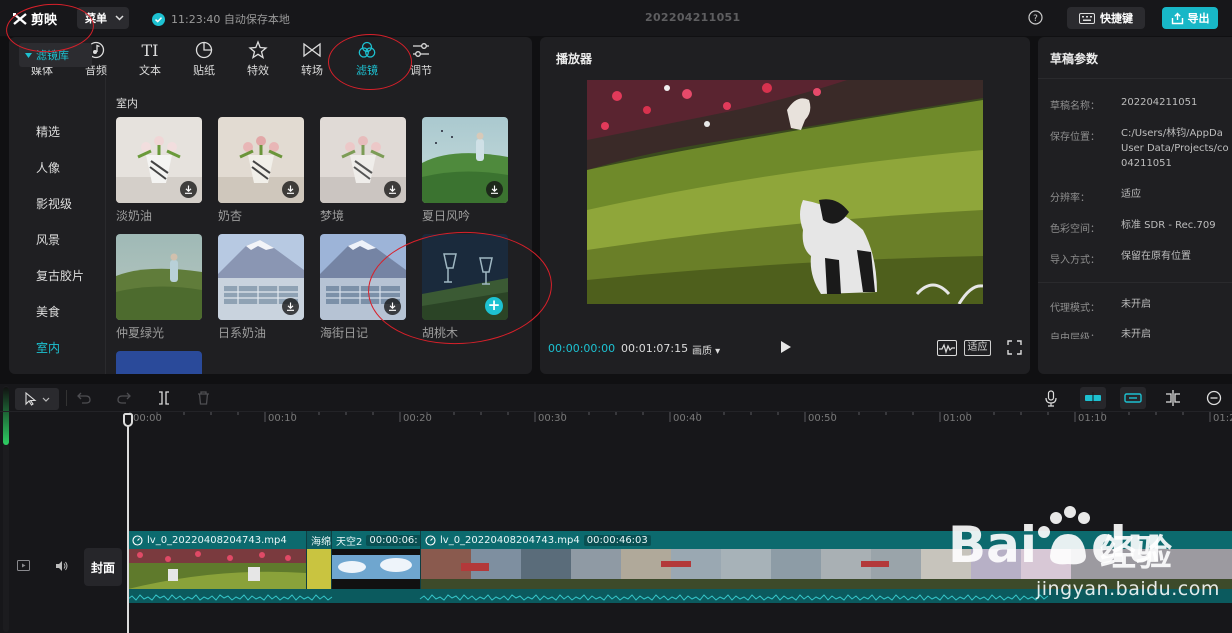 The width and height of the screenshot is (1232, 633). Describe the element at coordinates (159, 170) in the screenshot. I see `filter-card: 淡奶油` at that location.